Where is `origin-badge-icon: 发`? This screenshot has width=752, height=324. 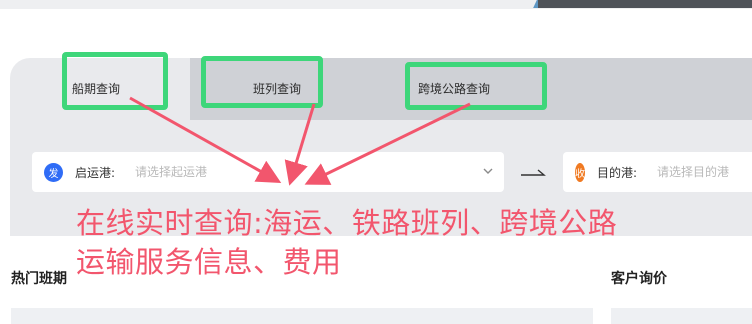 origin-badge-icon: 发 is located at coordinates (53, 172).